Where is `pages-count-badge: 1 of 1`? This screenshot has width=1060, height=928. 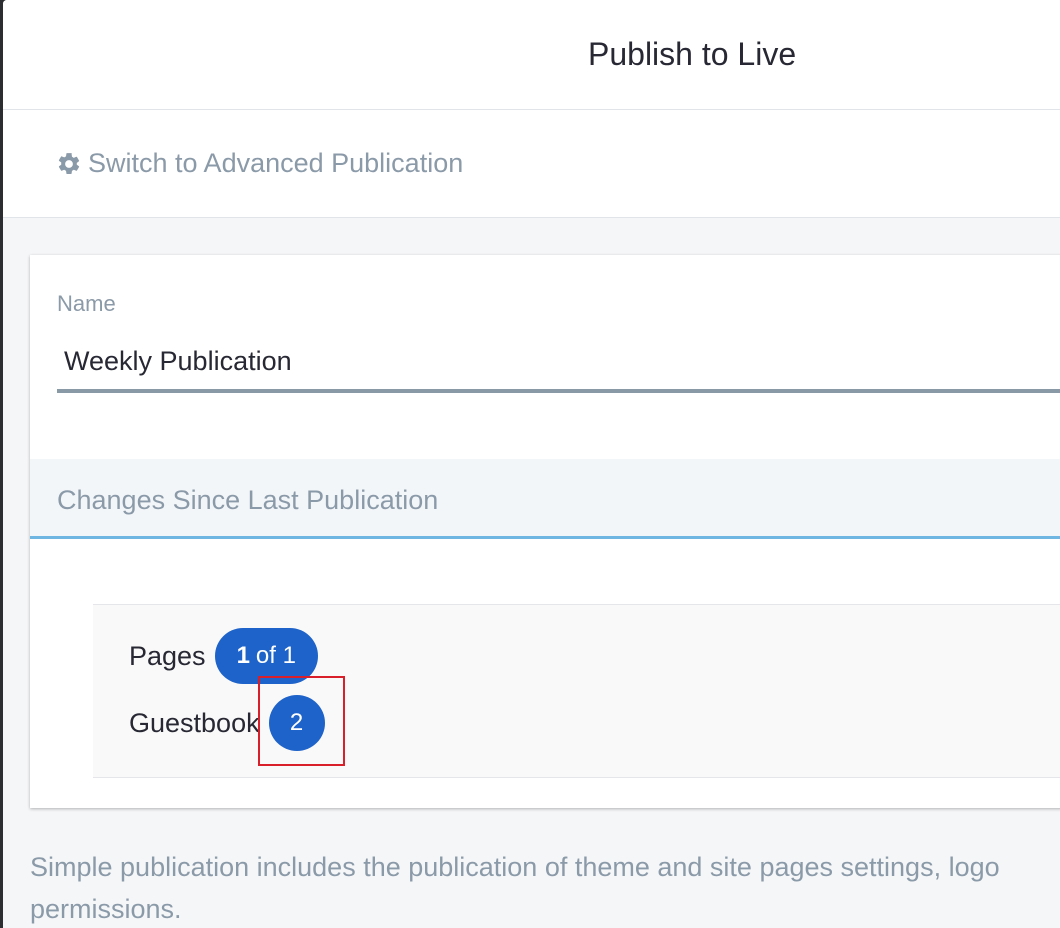
pages-count-badge: 1 of 1 is located at coordinates (266, 656).